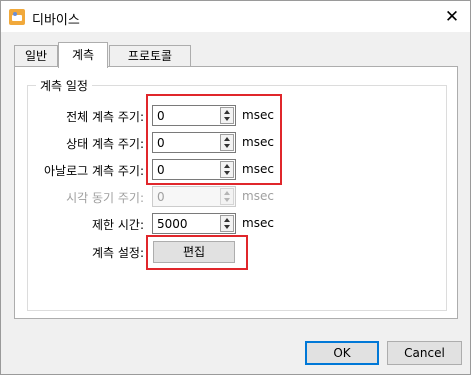  I want to click on highlight-box-periods, so click(214, 139).